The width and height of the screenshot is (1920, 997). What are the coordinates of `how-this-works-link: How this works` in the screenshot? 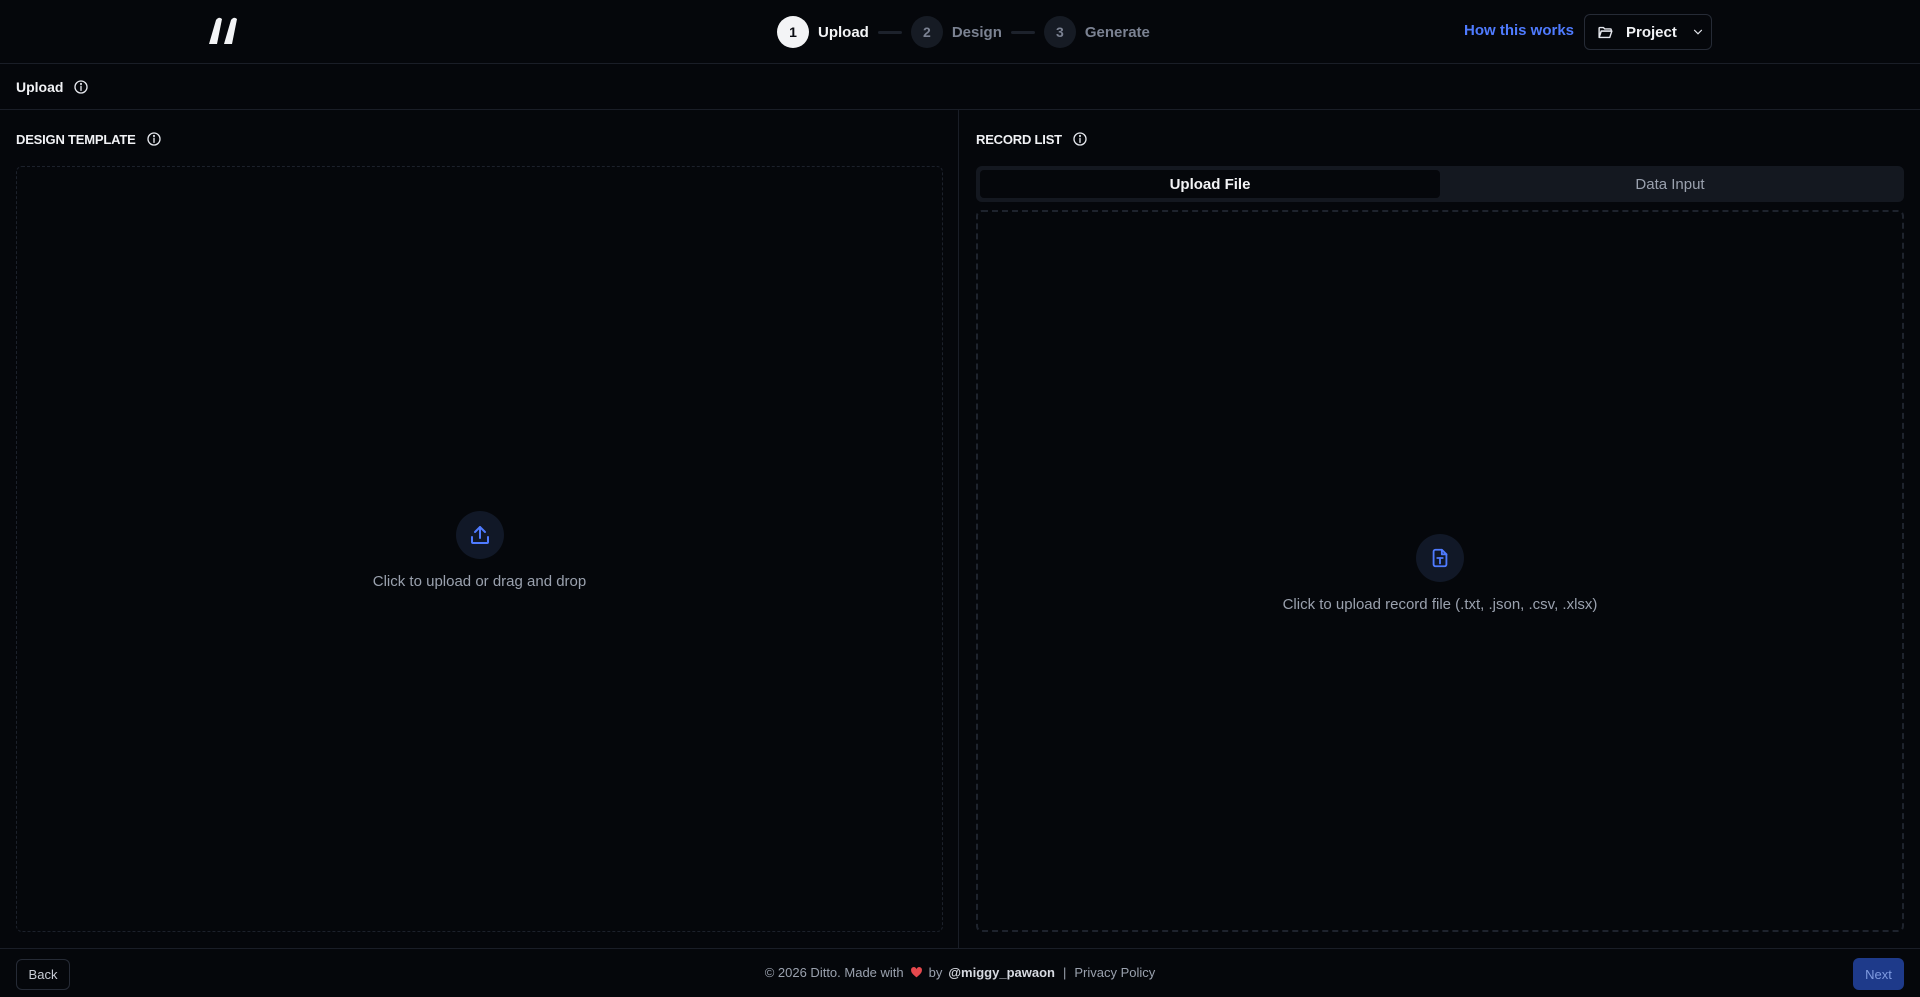 It's located at (1519, 30).